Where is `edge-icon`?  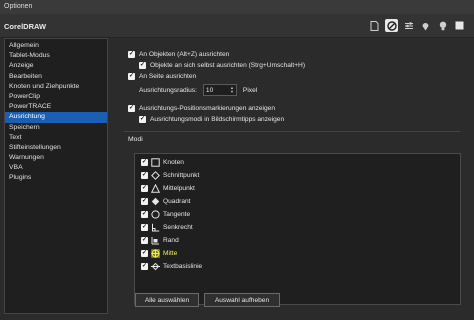 edge-icon is located at coordinates (155, 240).